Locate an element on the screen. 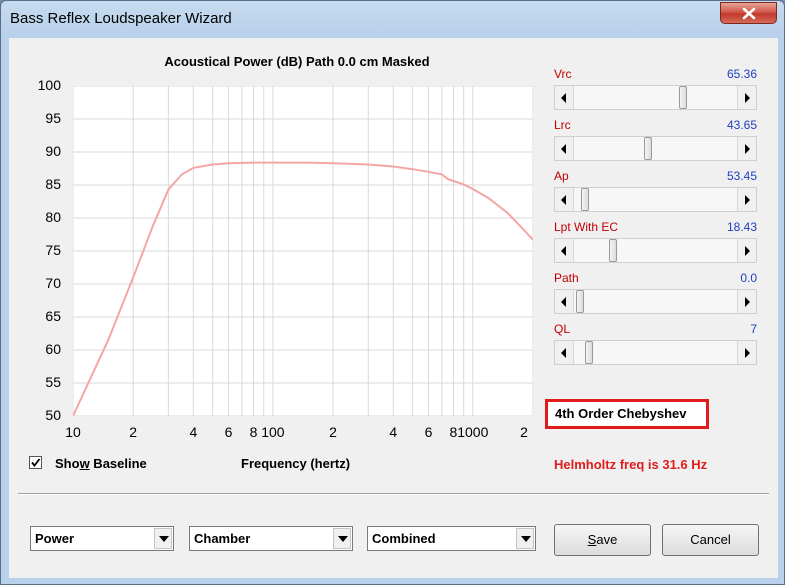 Image resolution: width=785 pixels, height=585 pixels. slider-label: Vrc is located at coordinates (563, 74).